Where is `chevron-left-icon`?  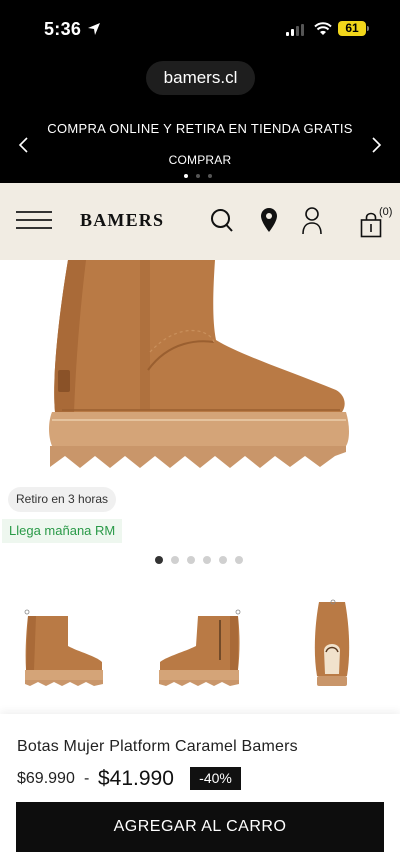 chevron-left-icon is located at coordinates (24, 145).